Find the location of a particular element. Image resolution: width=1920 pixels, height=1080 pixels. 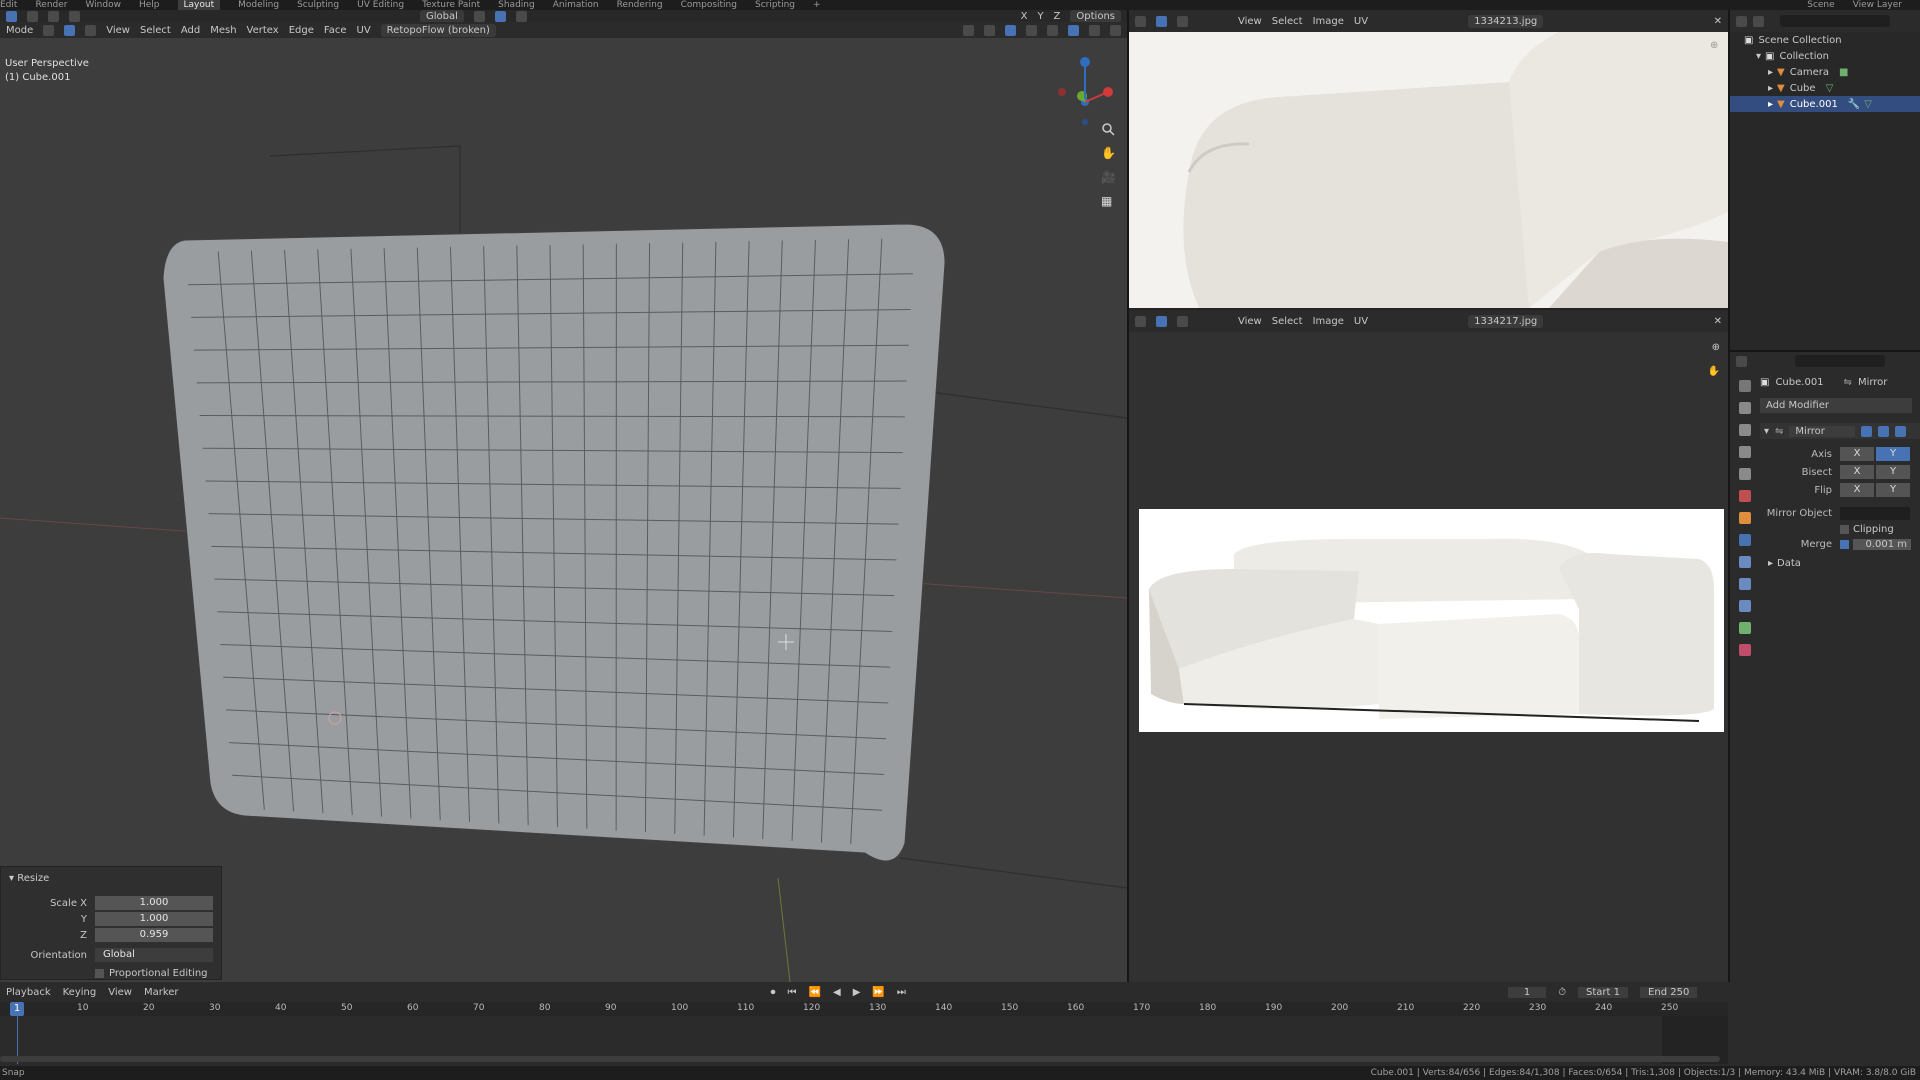

tab-shading: Shading is located at coordinates (516, 5).